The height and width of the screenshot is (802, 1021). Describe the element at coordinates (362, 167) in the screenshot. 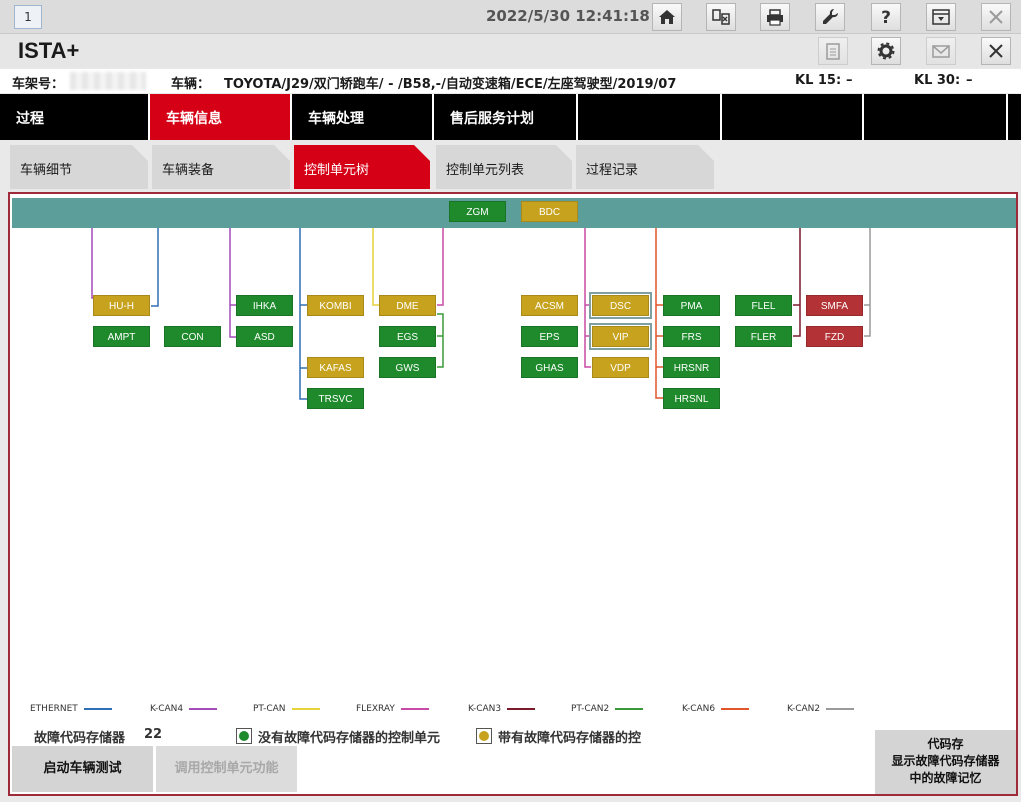

I see `subtab-control-unit-tree: 控制单元树` at that location.